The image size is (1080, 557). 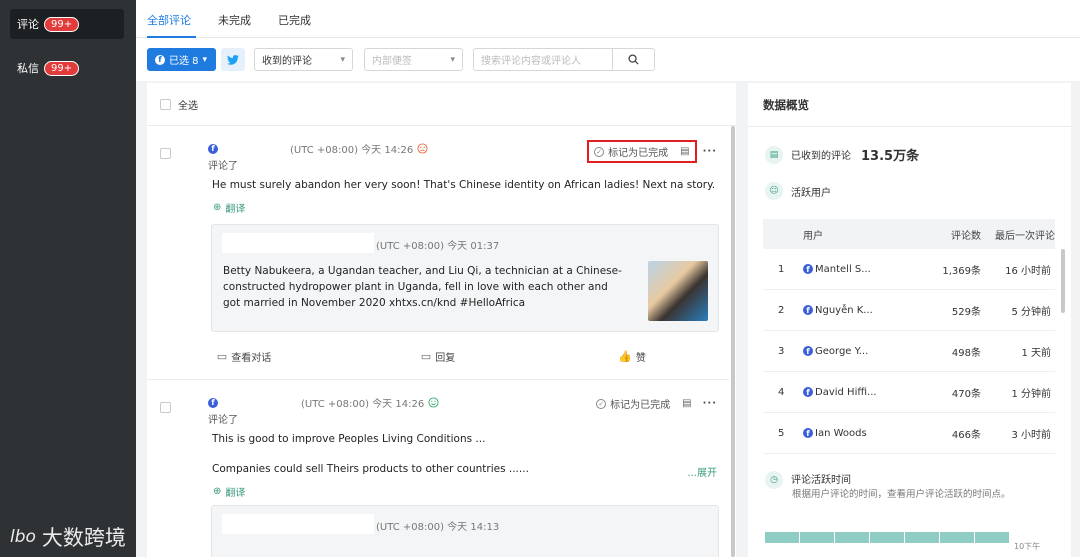 What do you see at coordinates (909, 234) in the screenshot?
I see `active-users-table-header: 用户 评论数 最后一次评论` at bounding box center [909, 234].